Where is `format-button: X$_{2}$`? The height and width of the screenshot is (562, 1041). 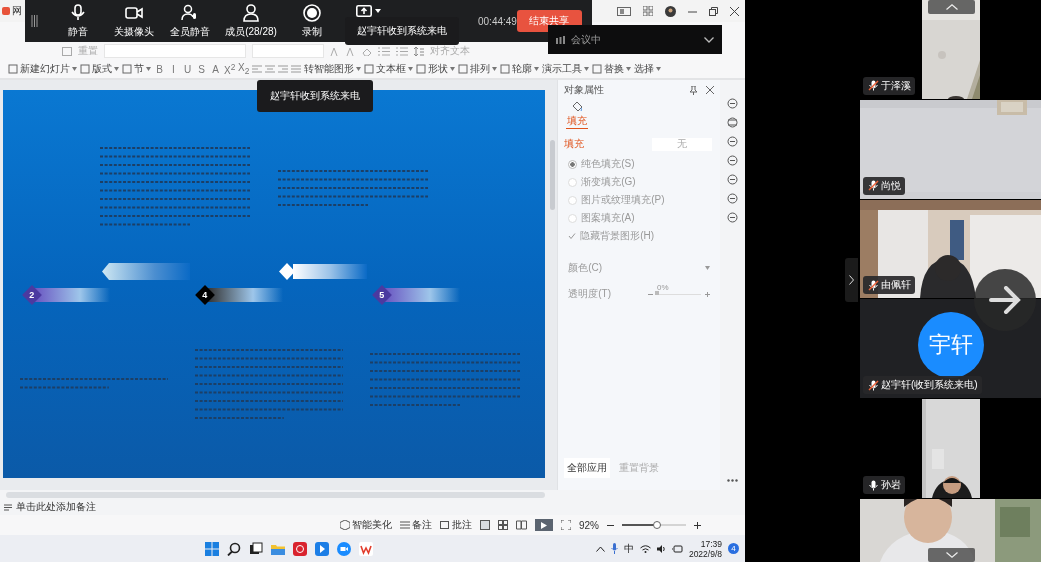
format-button: X$_{2}$ is located at coordinates (243, 69).